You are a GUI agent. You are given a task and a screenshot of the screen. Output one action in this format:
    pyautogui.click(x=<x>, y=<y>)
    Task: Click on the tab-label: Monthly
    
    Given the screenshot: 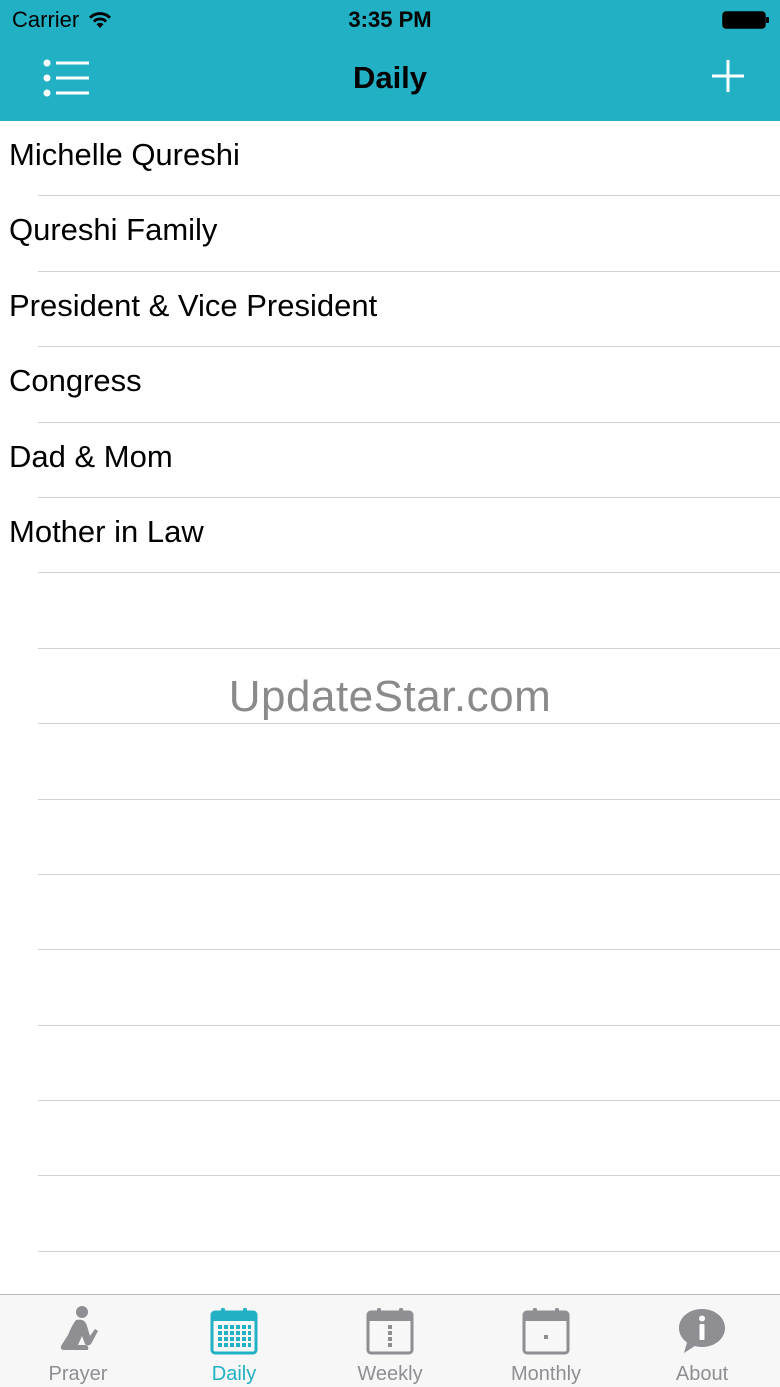 What is the action you would take?
    pyautogui.click(x=546, y=1374)
    